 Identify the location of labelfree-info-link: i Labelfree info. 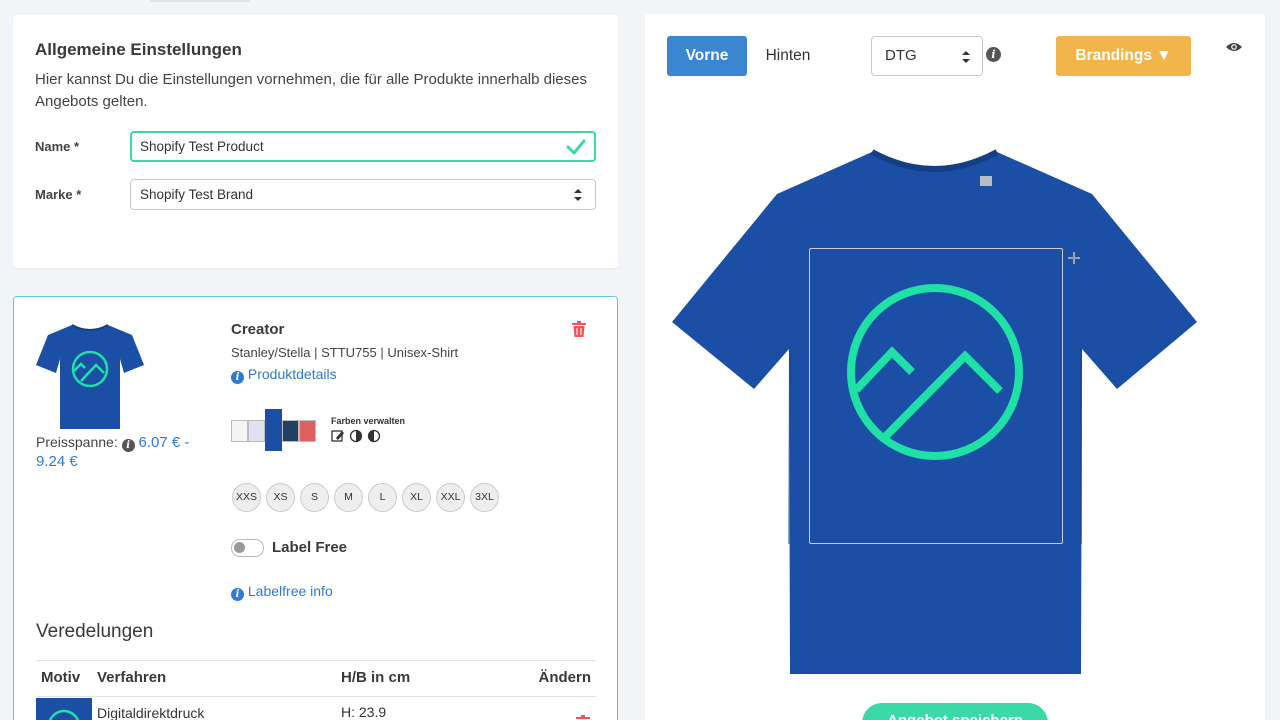
(282, 592).